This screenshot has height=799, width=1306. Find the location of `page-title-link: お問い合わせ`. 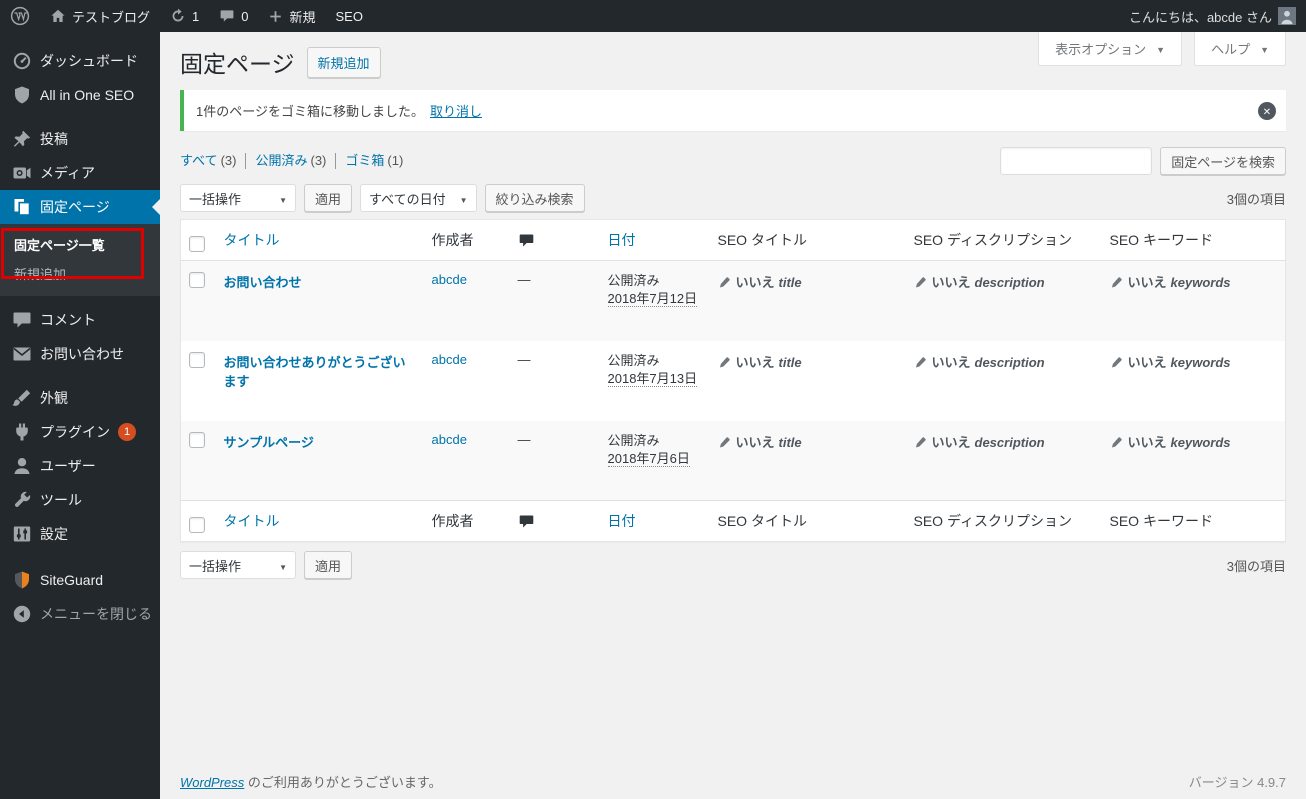

page-title-link: お問い合わせ is located at coordinates (263, 282).